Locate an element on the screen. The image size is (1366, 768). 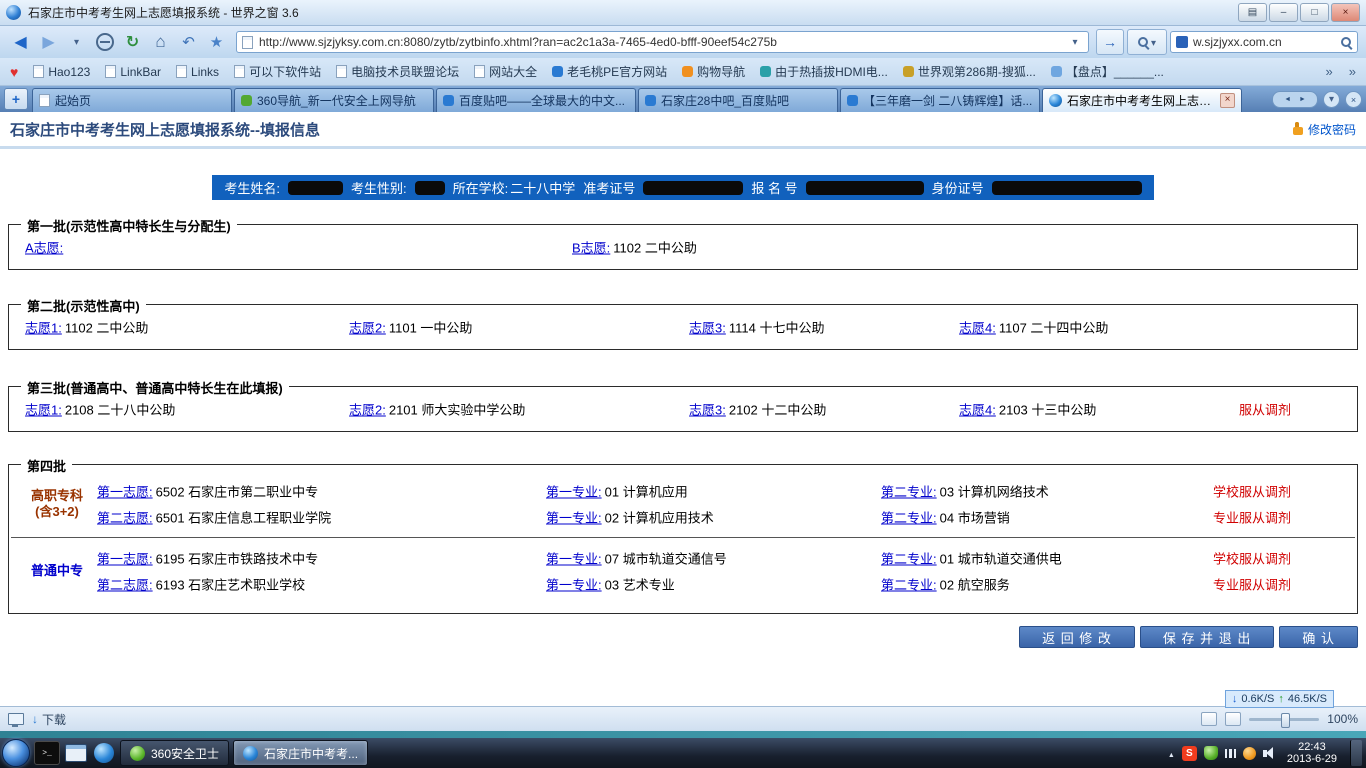
bookmarks-overflow-button is located at coordinates (1329, 71).